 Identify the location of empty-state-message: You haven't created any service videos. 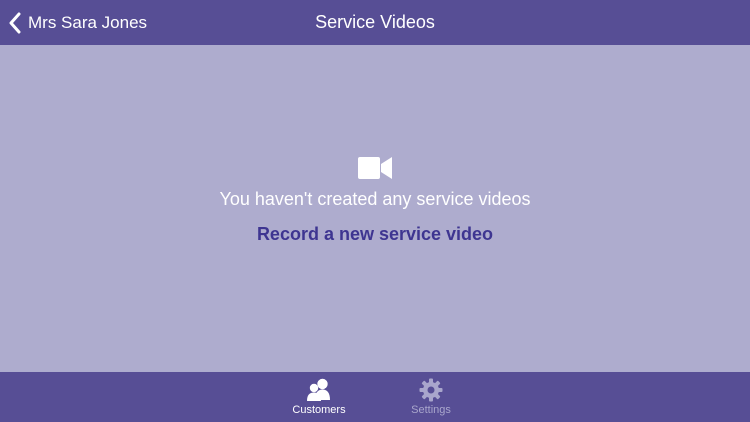
(375, 199).